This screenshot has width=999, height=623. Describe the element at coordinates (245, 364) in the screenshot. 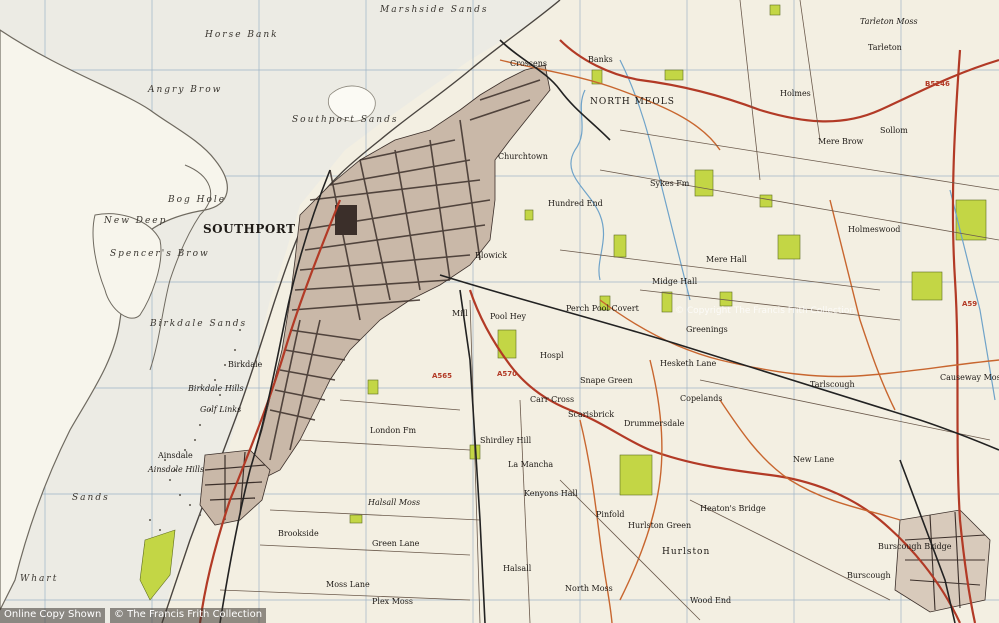

I see `label-birkdale: Birkdale` at that location.